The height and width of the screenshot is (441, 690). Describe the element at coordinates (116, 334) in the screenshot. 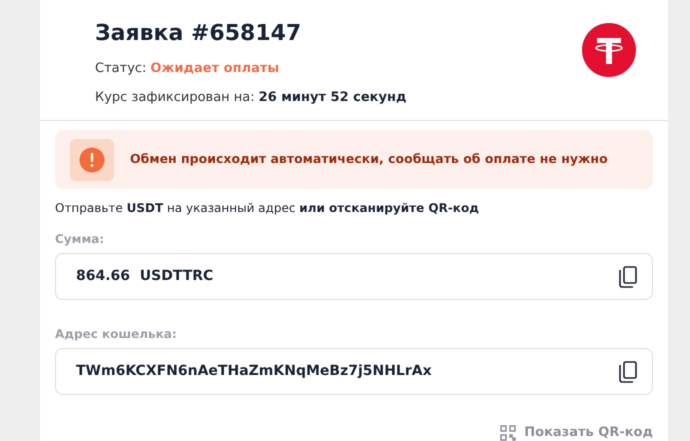

I see `field-label: Адрес кошелька:` at that location.